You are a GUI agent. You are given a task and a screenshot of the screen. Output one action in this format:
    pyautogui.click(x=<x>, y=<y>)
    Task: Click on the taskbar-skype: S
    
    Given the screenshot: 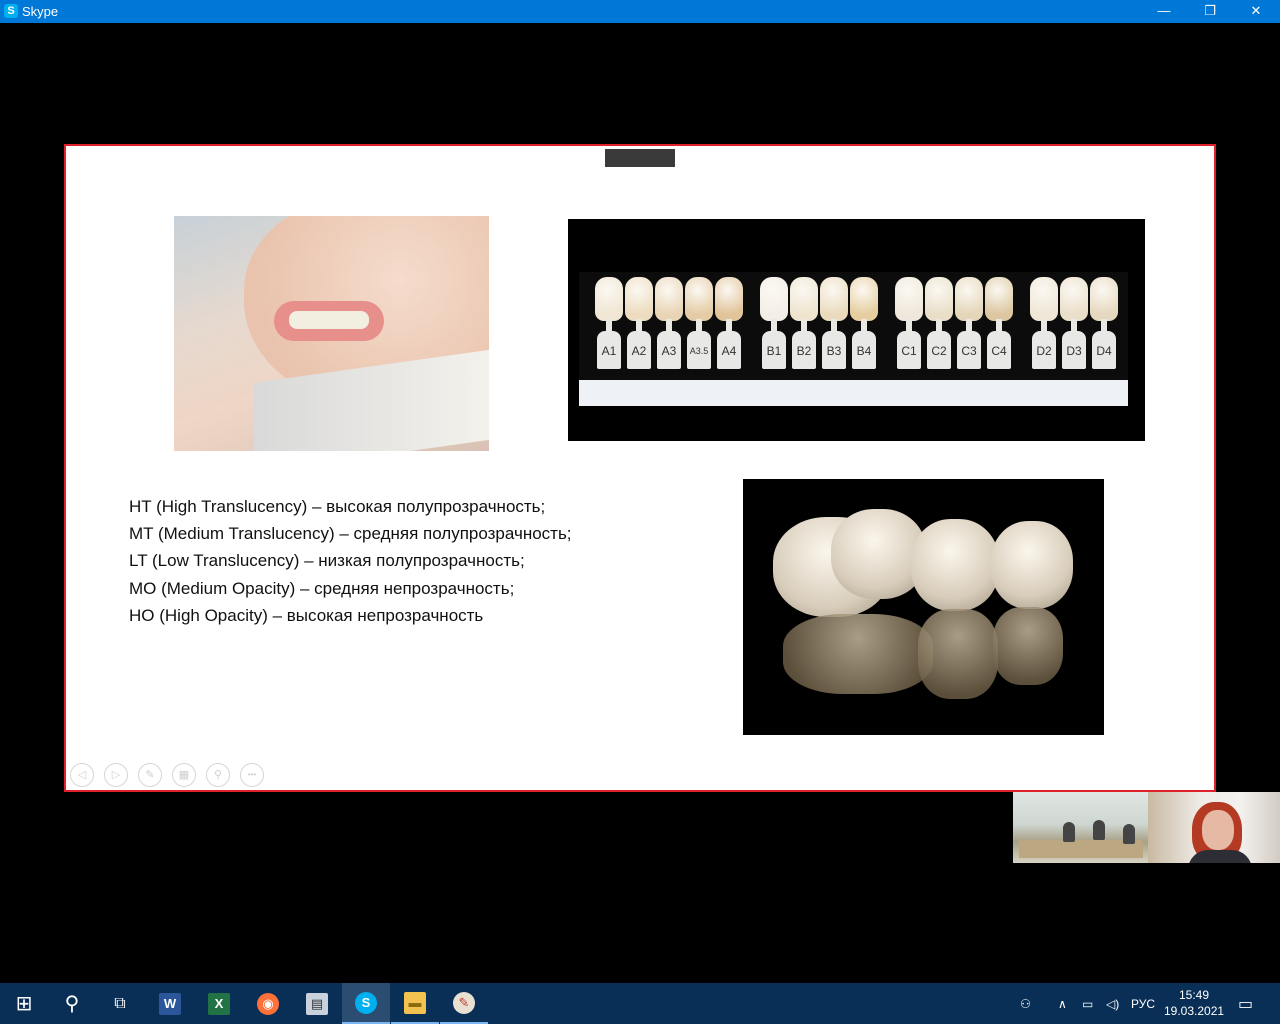 What is the action you would take?
    pyautogui.click(x=366, y=1003)
    